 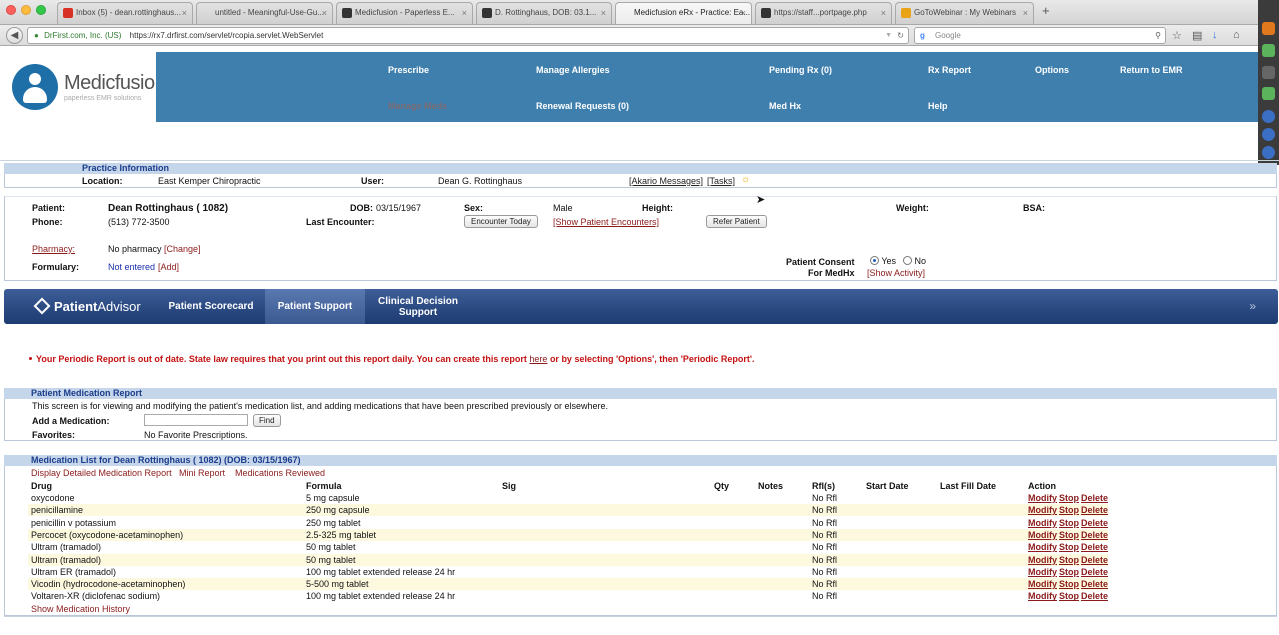 What do you see at coordinates (823, 13) in the screenshot?
I see `browser-tab: https://staff...portpage.php ×` at bounding box center [823, 13].